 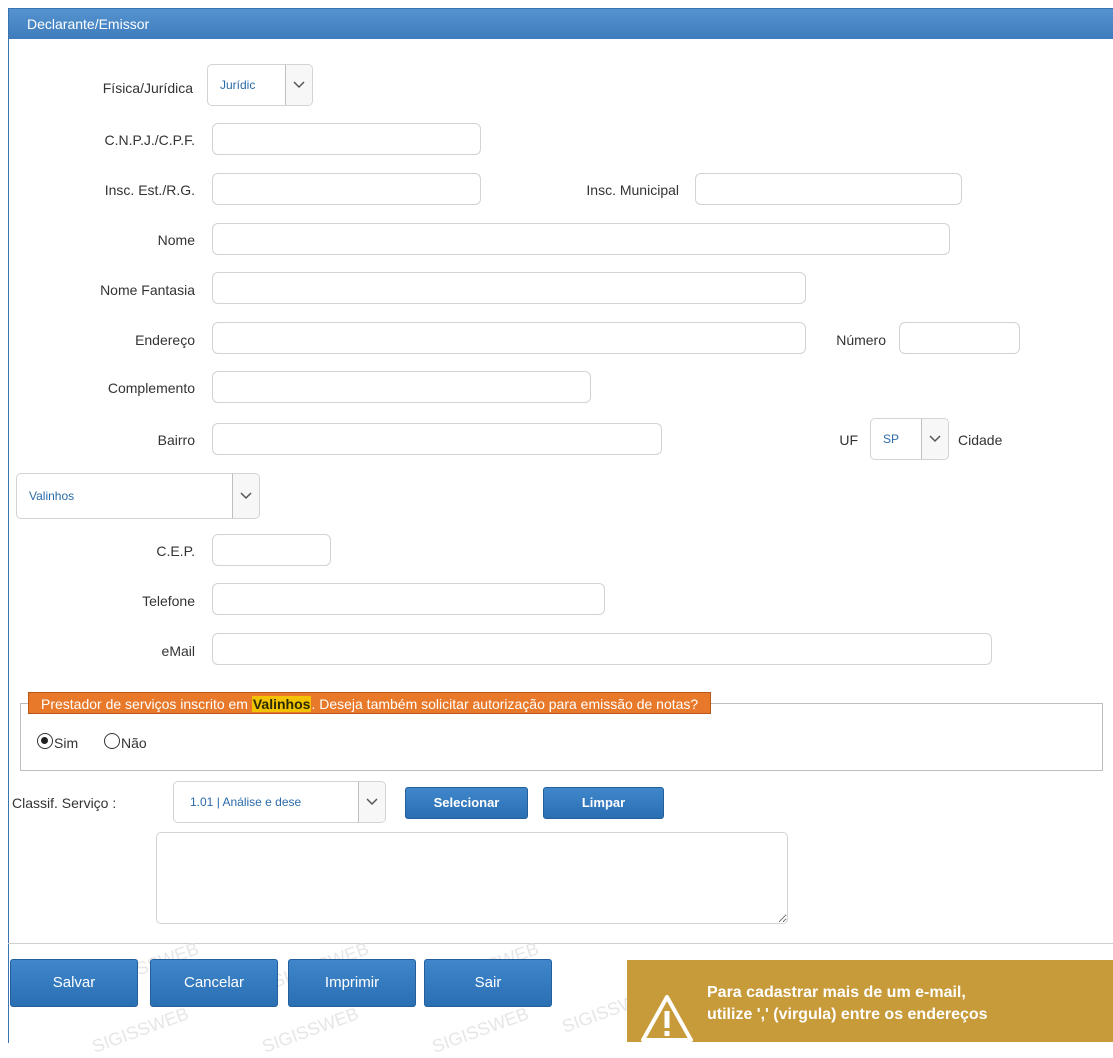 I want to click on limpar-button: Limpar, so click(x=603, y=803).